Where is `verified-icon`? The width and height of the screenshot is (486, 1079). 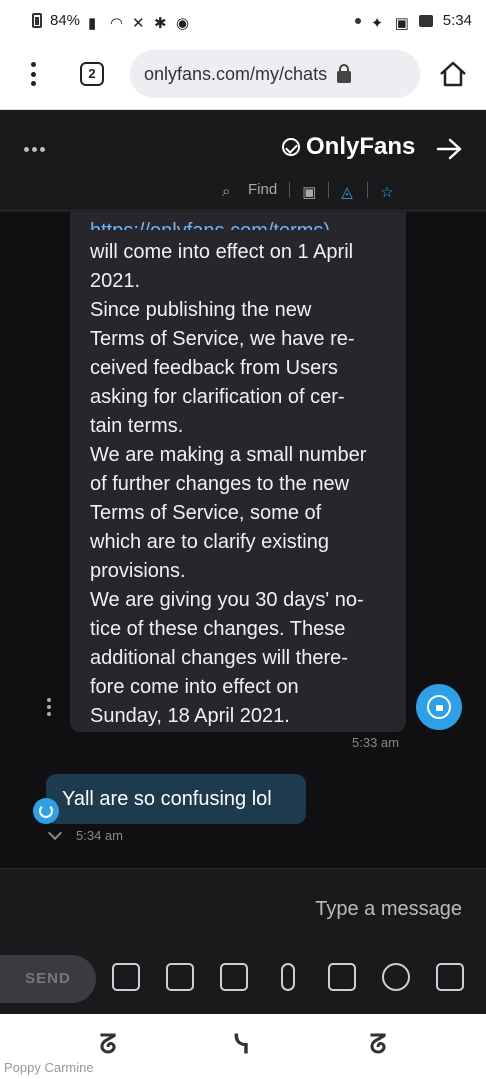
verified-icon is located at coordinates (291, 147).